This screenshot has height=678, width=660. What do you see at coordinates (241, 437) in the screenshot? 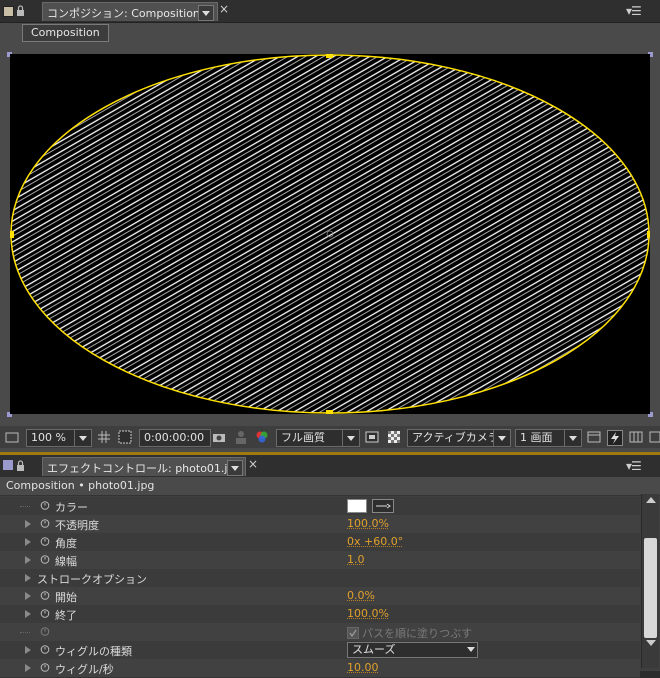
I see `show-snapshot-icon` at bounding box center [241, 437].